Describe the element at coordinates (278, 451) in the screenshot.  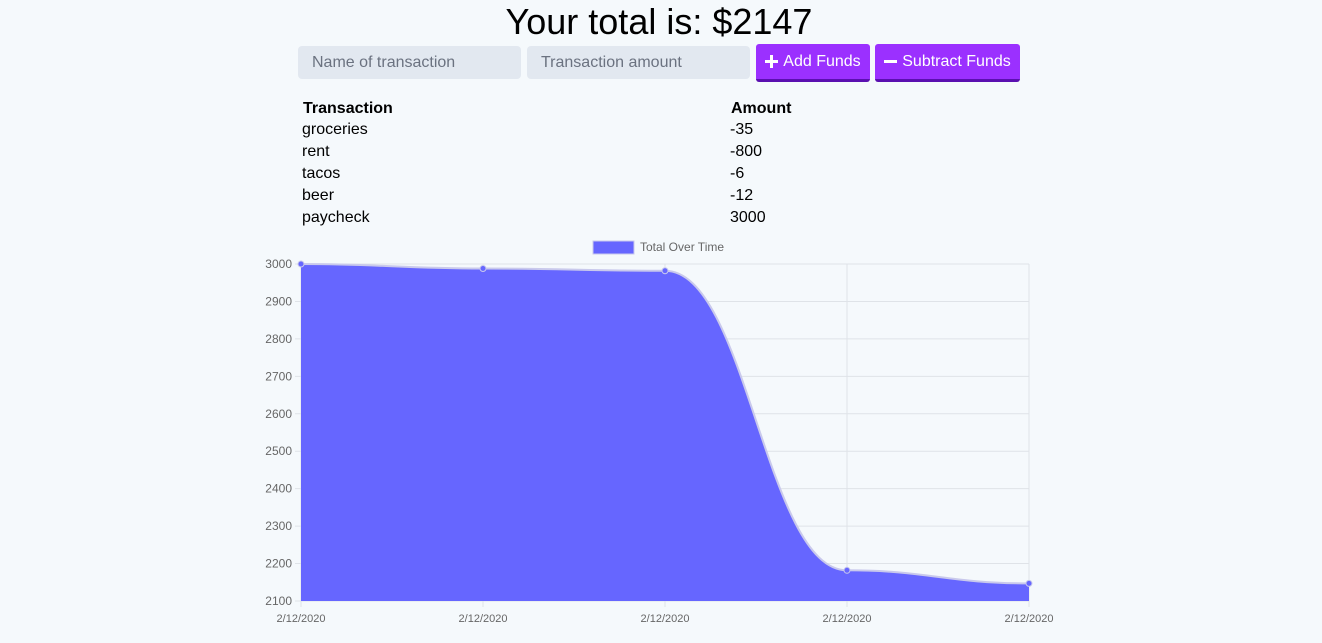
I see `y-tick-label: 2500` at that location.